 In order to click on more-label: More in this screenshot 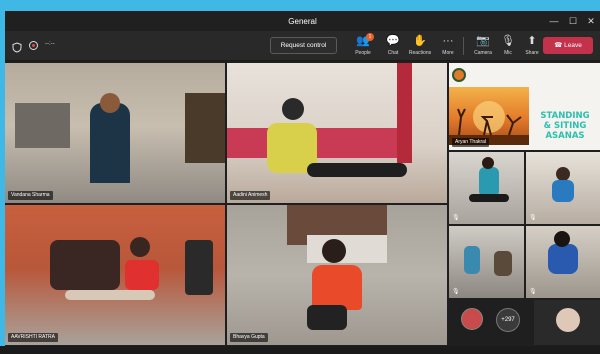, I will do `click(448, 53)`.